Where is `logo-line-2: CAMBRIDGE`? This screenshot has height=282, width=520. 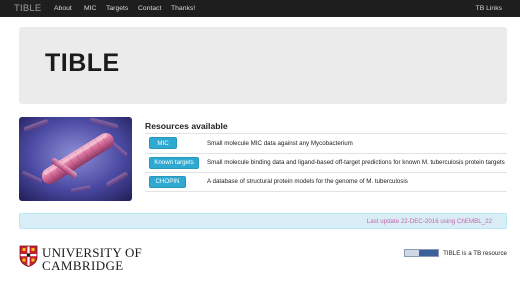
logo-line-2: CAMBRIDGE is located at coordinates (83, 265).